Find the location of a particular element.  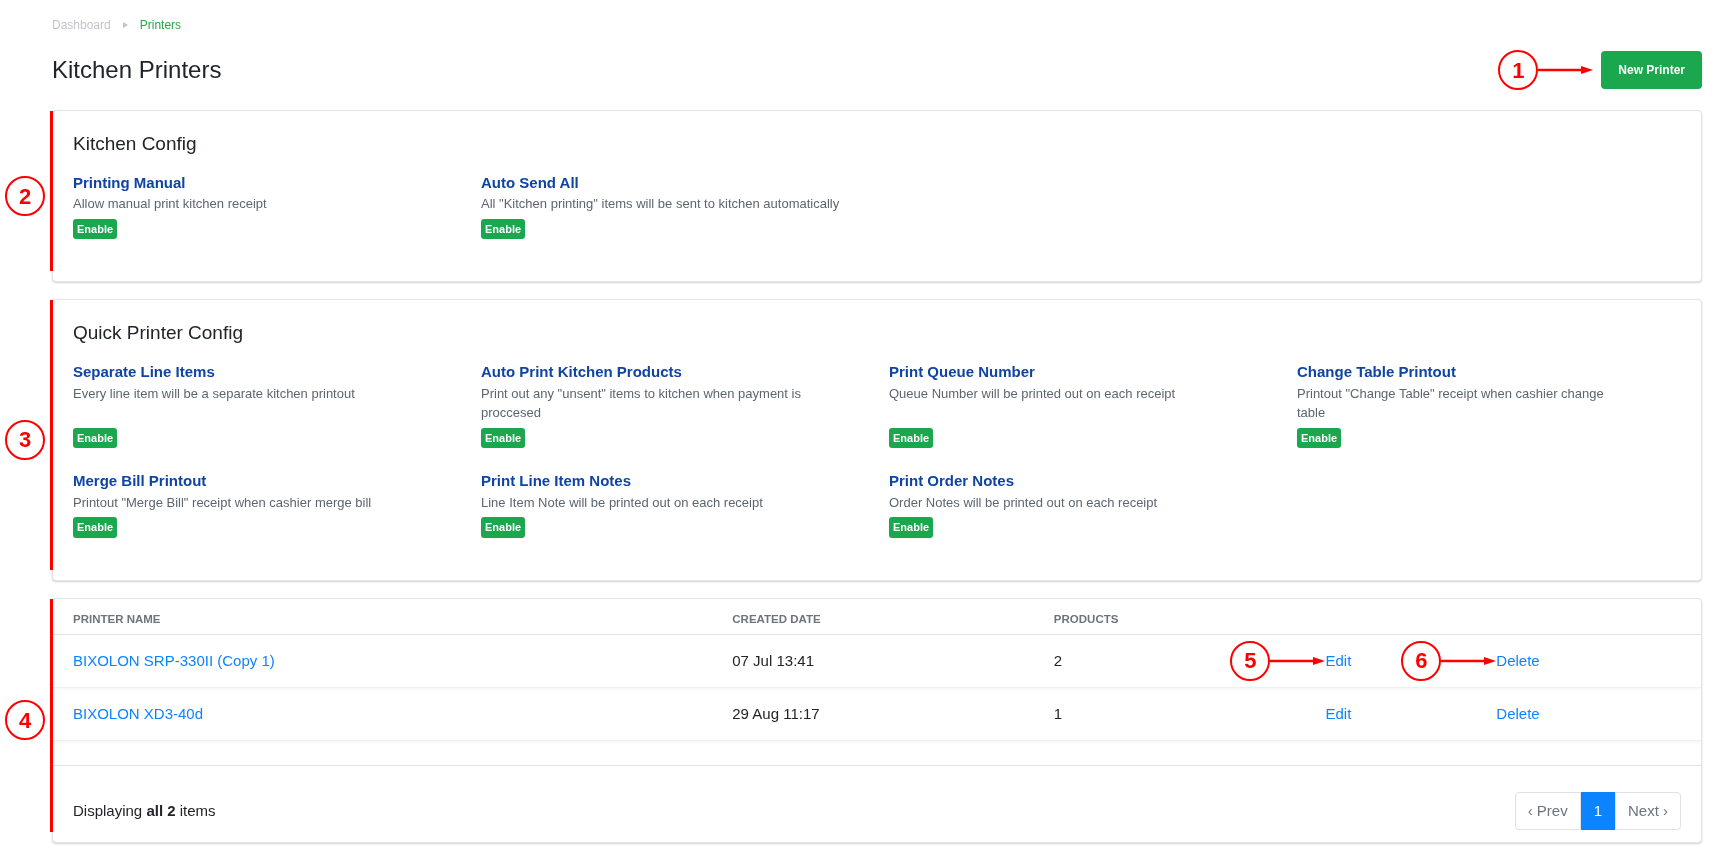

setting-title: Merge Bill Printout is located at coordinates (140, 481).